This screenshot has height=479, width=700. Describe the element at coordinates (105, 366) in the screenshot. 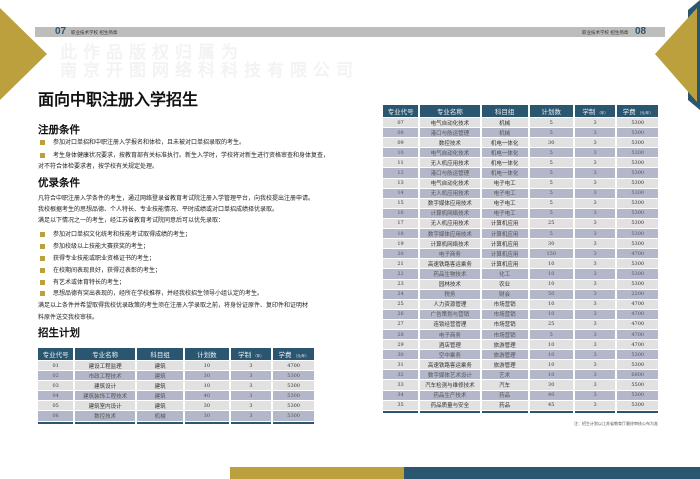

I see `table-cell: 建设工程监理` at that location.